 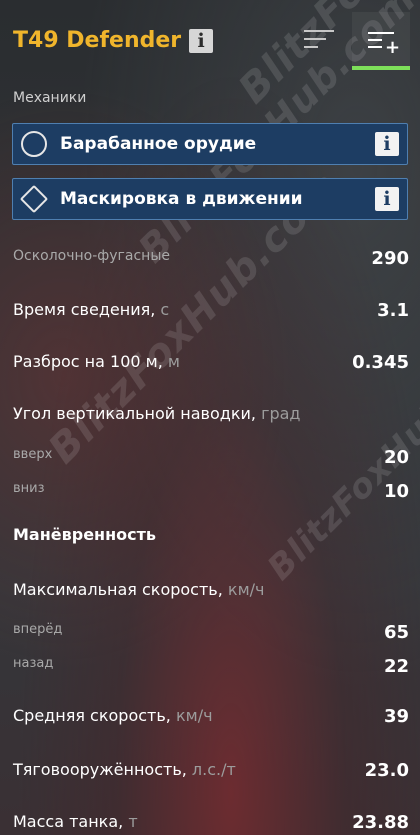 I want to click on stat-label-text: Масса танка,, so click(x=68, y=821).